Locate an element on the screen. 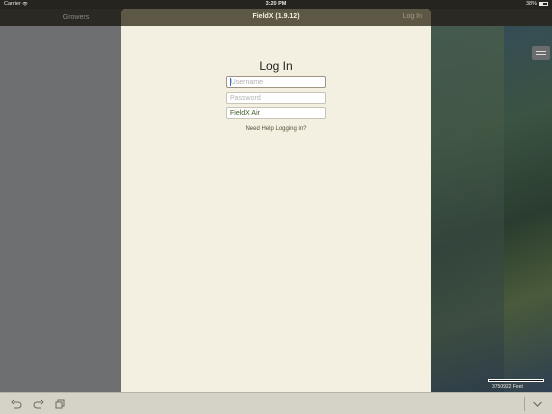 The image size is (552, 414). login-heading: Log In is located at coordinates (276, 66).